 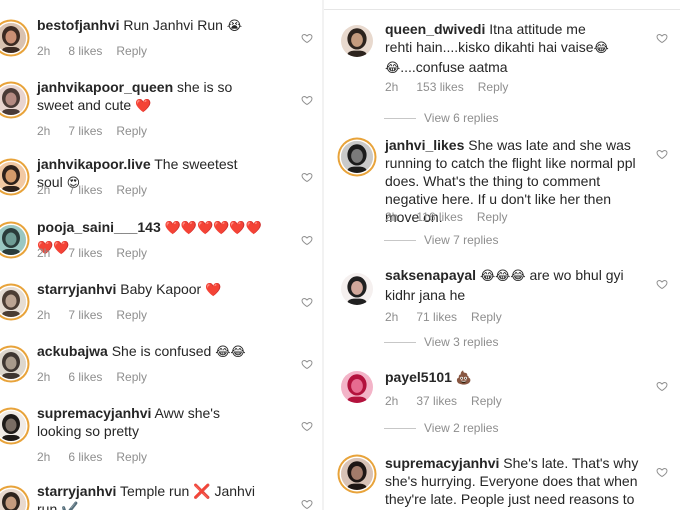 What do you see at coordinates (461, 428) in the screenshot?
I see `view-replies-label: View 2 replies` at bounding box center [461, 428].